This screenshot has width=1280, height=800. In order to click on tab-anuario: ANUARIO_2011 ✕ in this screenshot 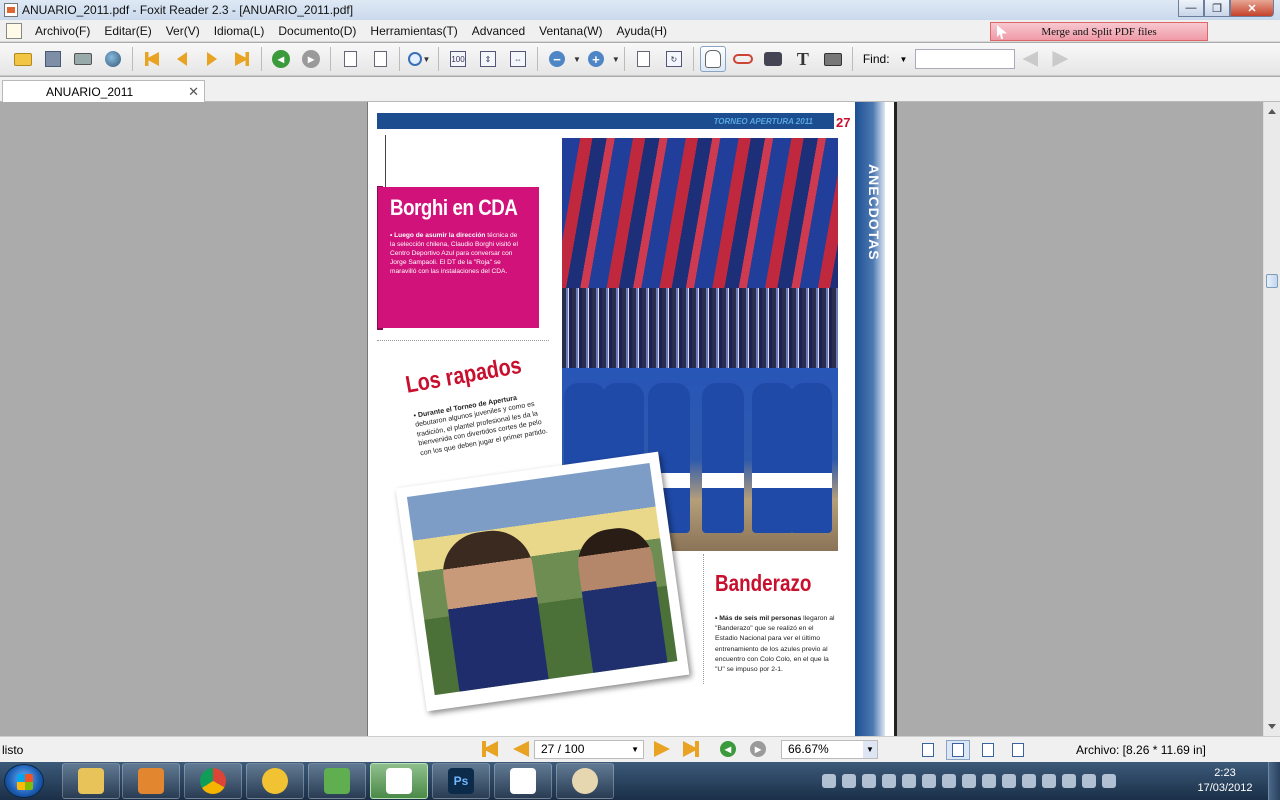, I will do `click(103, 91)`.